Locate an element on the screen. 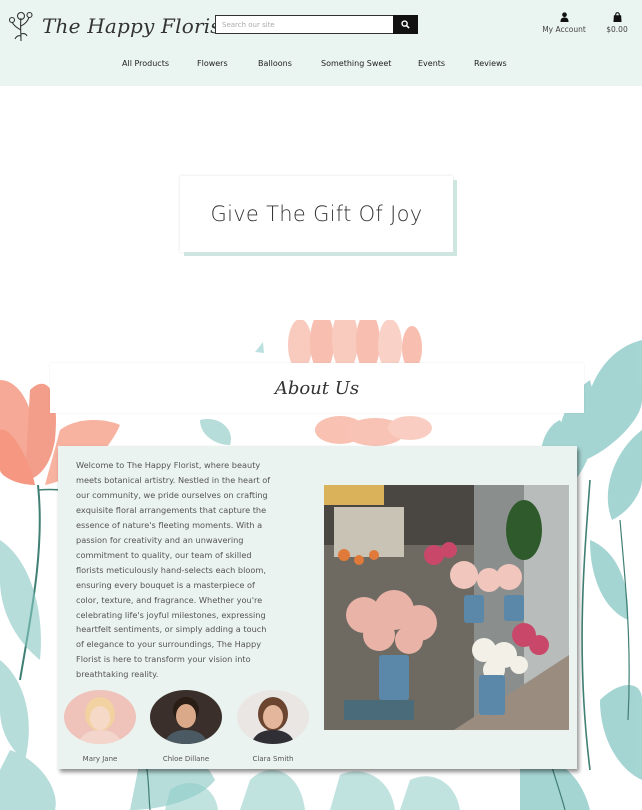 This screenshot has width=642, height=810. nav-item-events: Events is located at coordinates (431, 63).